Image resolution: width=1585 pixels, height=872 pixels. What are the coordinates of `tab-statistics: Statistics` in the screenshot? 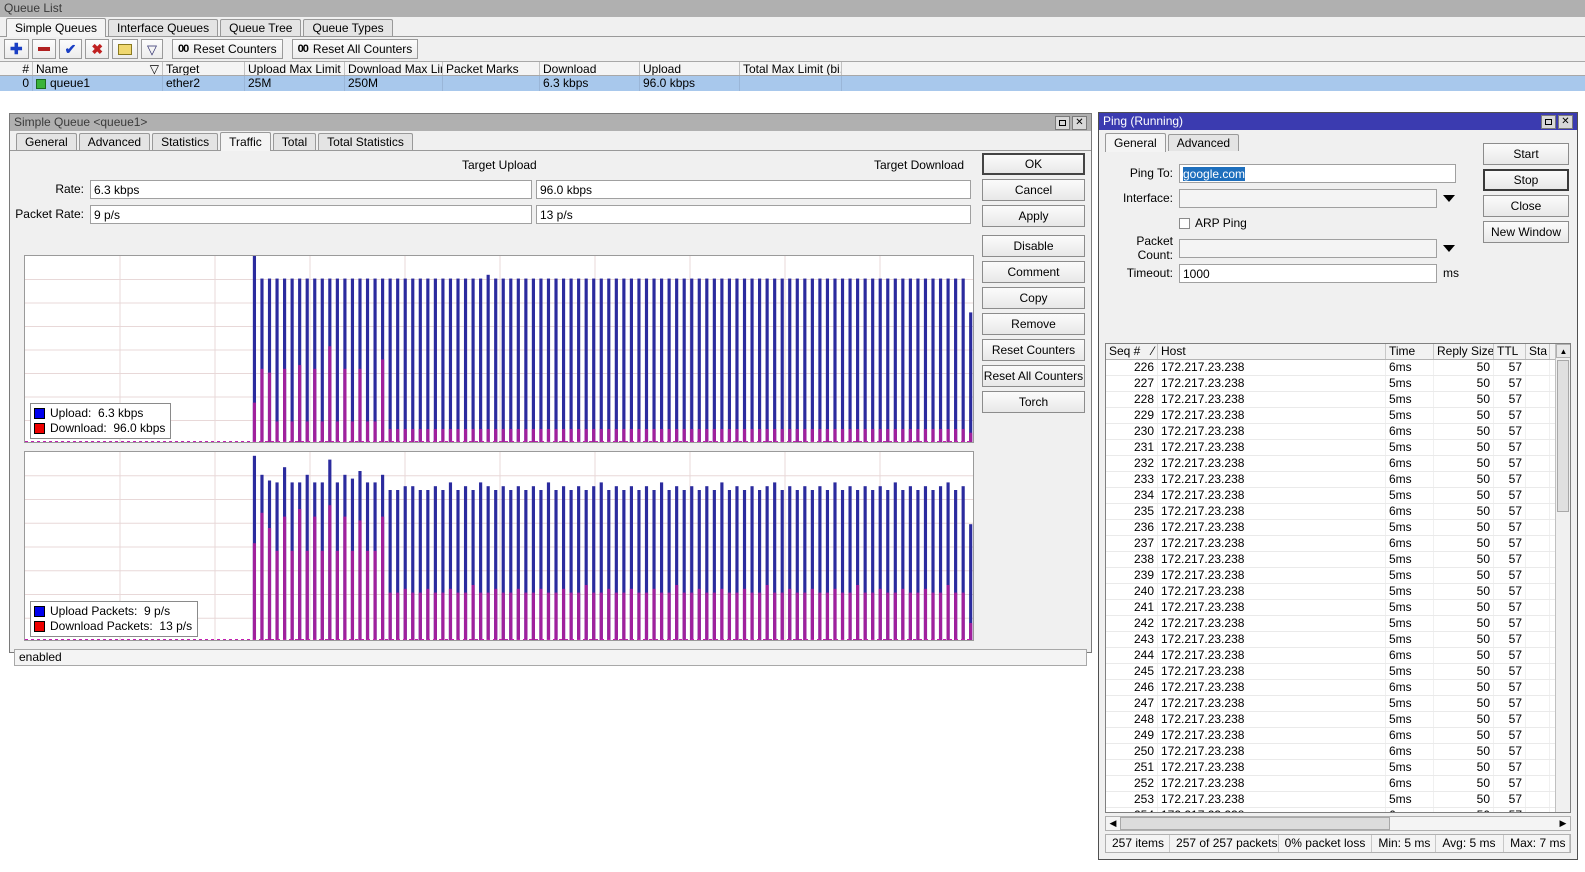 It's located at (185, 141).